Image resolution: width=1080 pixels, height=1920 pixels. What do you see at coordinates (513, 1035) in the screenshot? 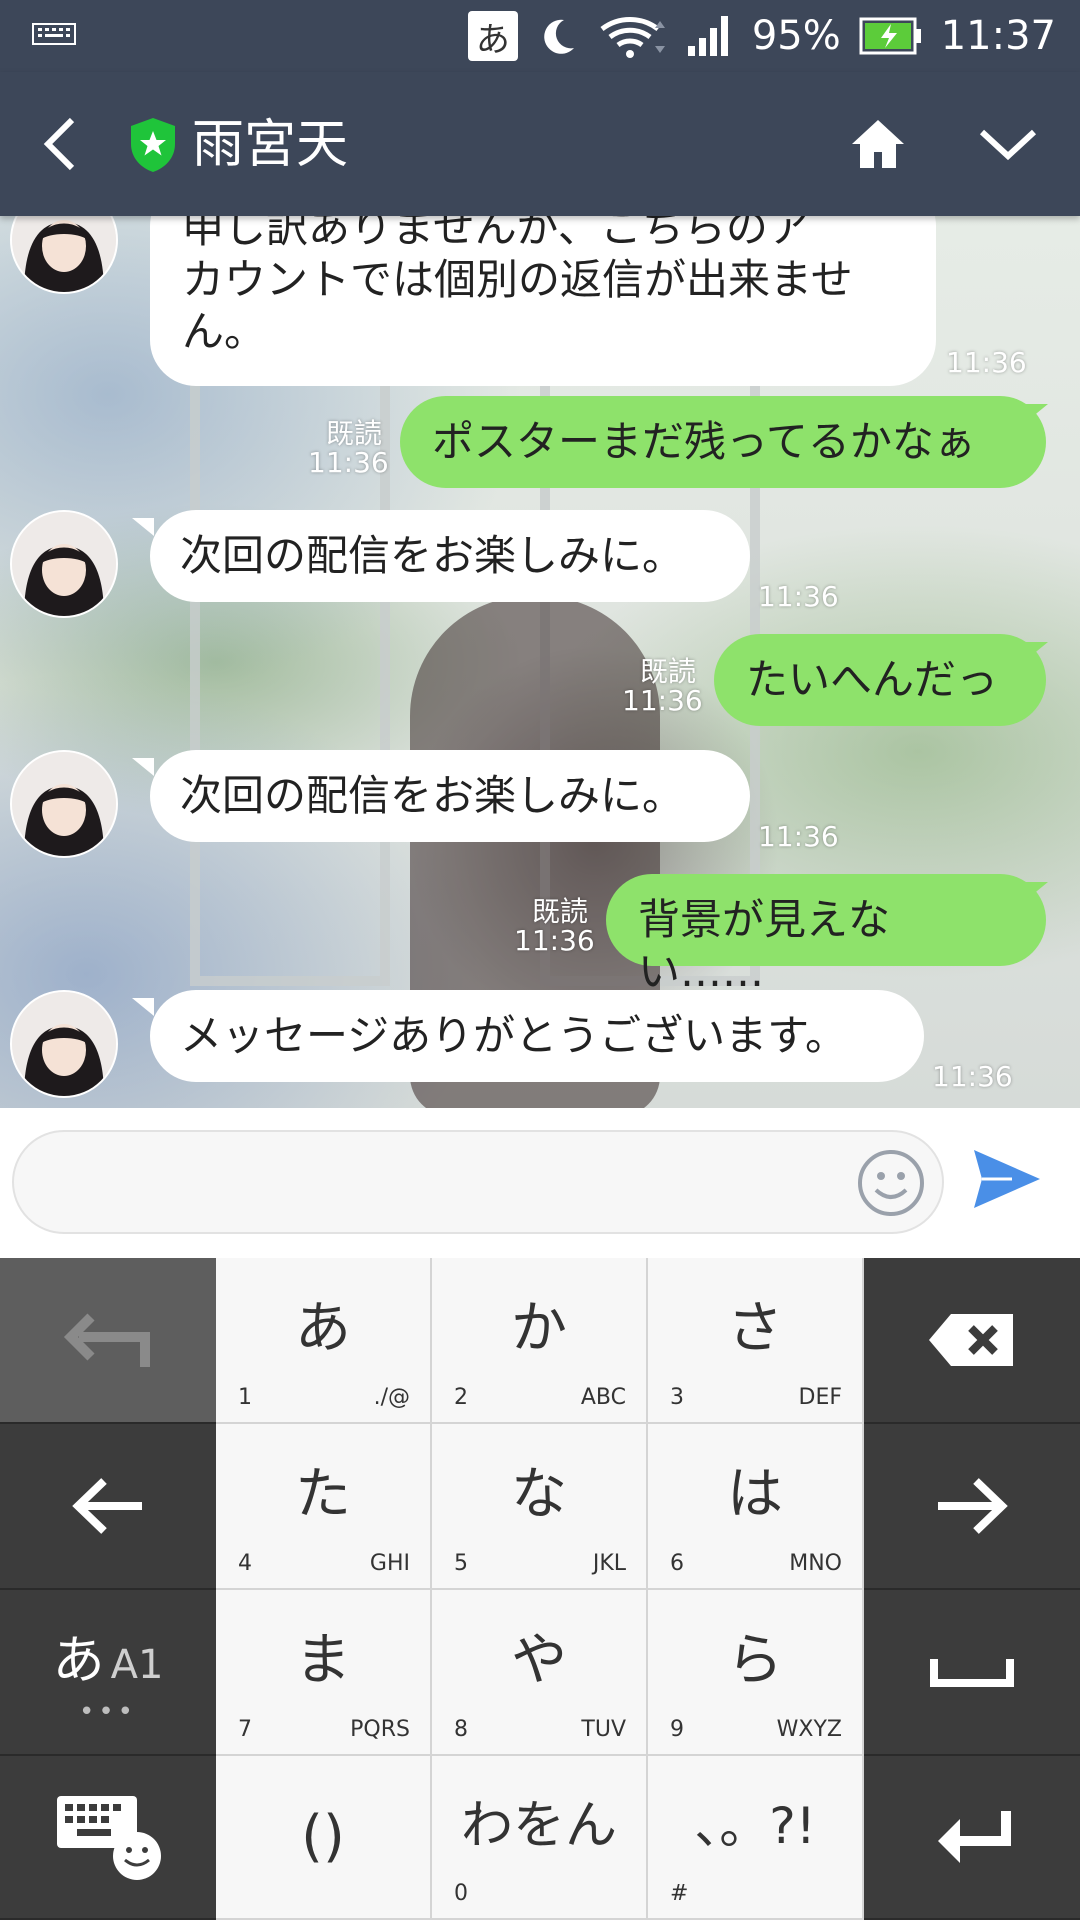
I see `message-text: メッセージありがとうございます。` at bounding box center [513, 1035].